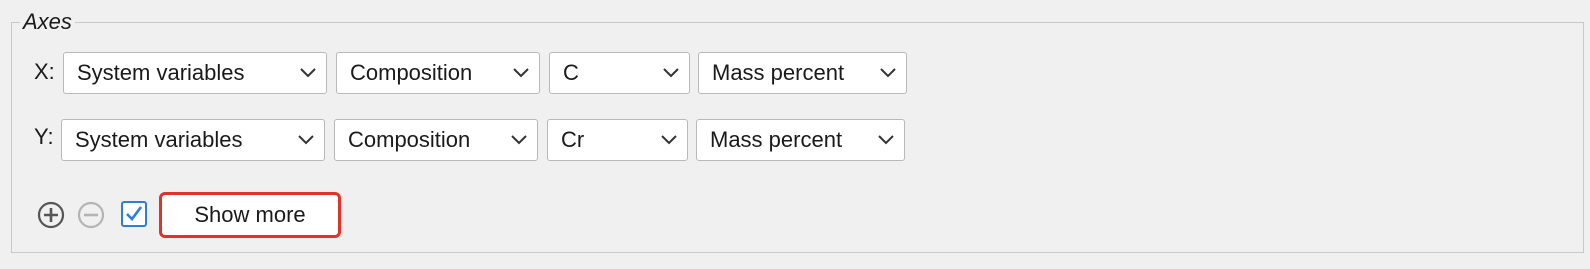 The image size is (1590, 269). I want to click on show-more-button: Show more, so click(250, 215).